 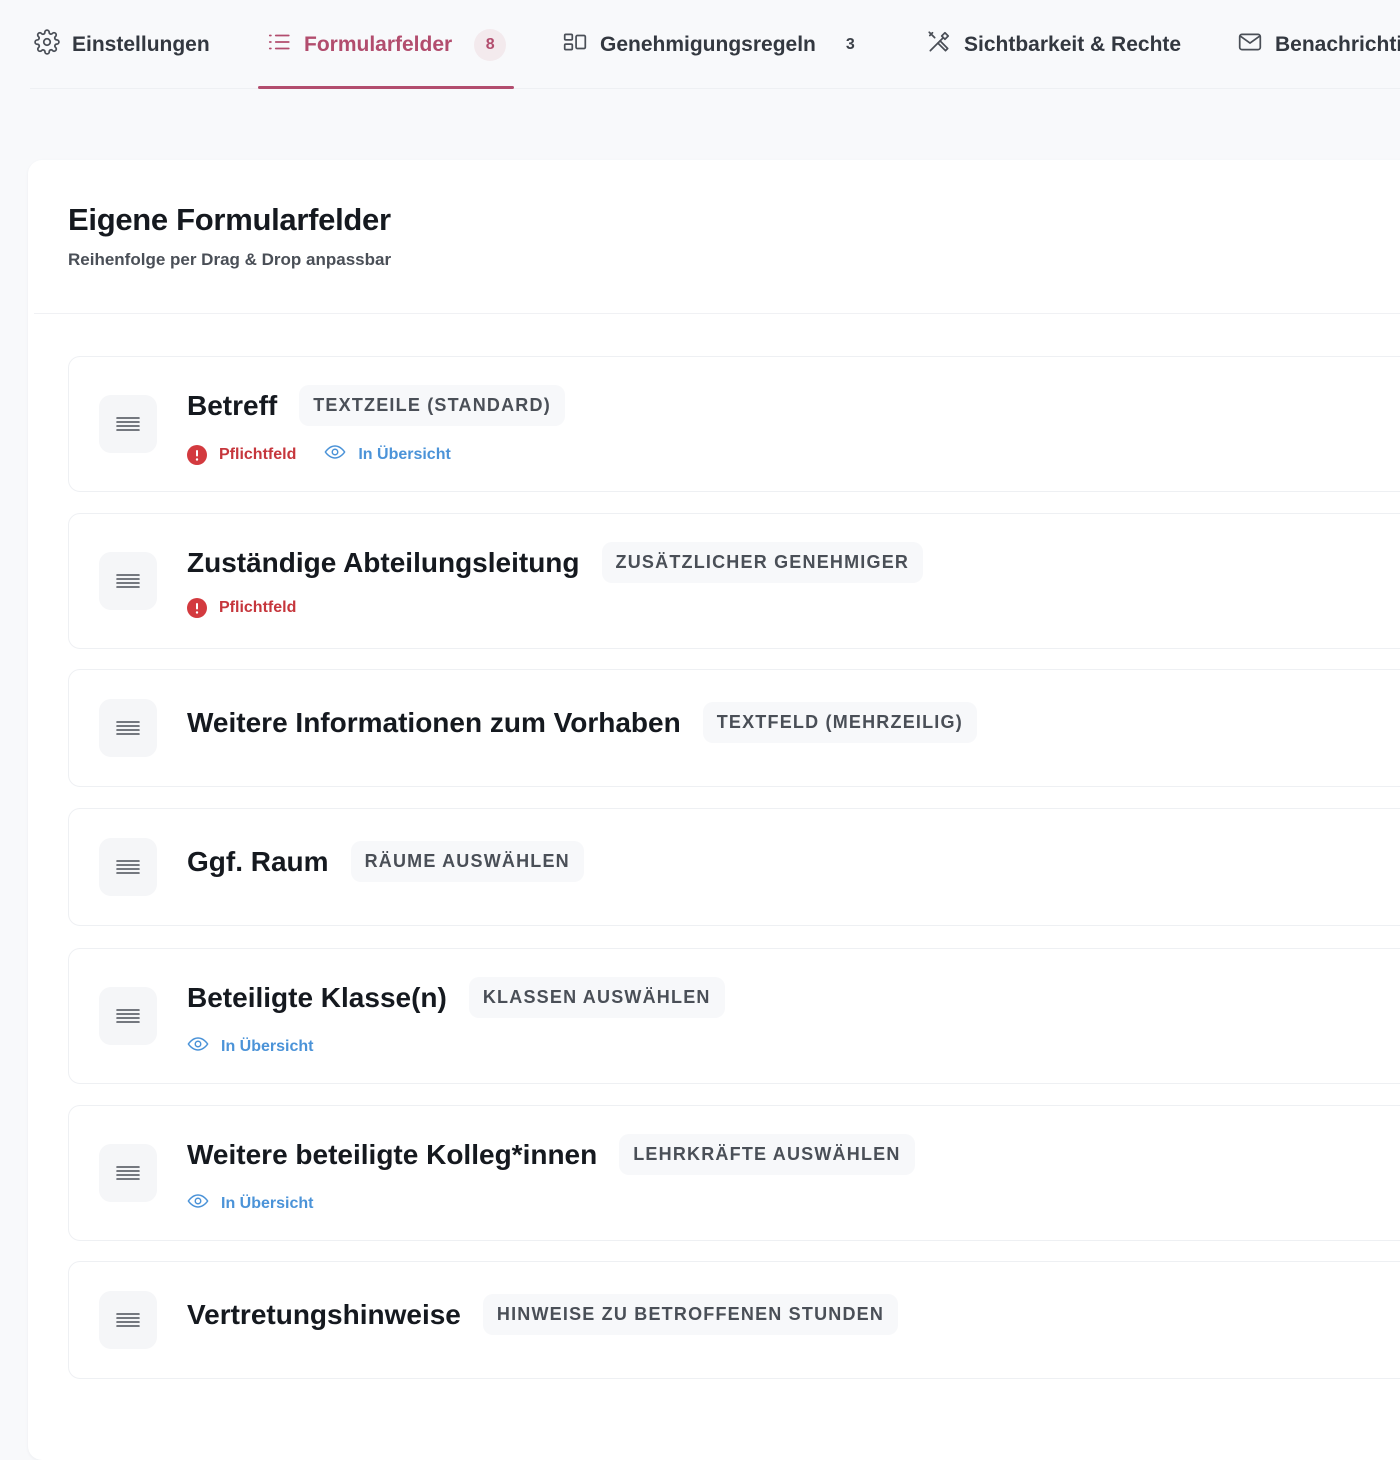 I want to click on tab-sichtbarkeit-rechte: Sichtbarkeit & Rechte, so click(x=1053, y=45).